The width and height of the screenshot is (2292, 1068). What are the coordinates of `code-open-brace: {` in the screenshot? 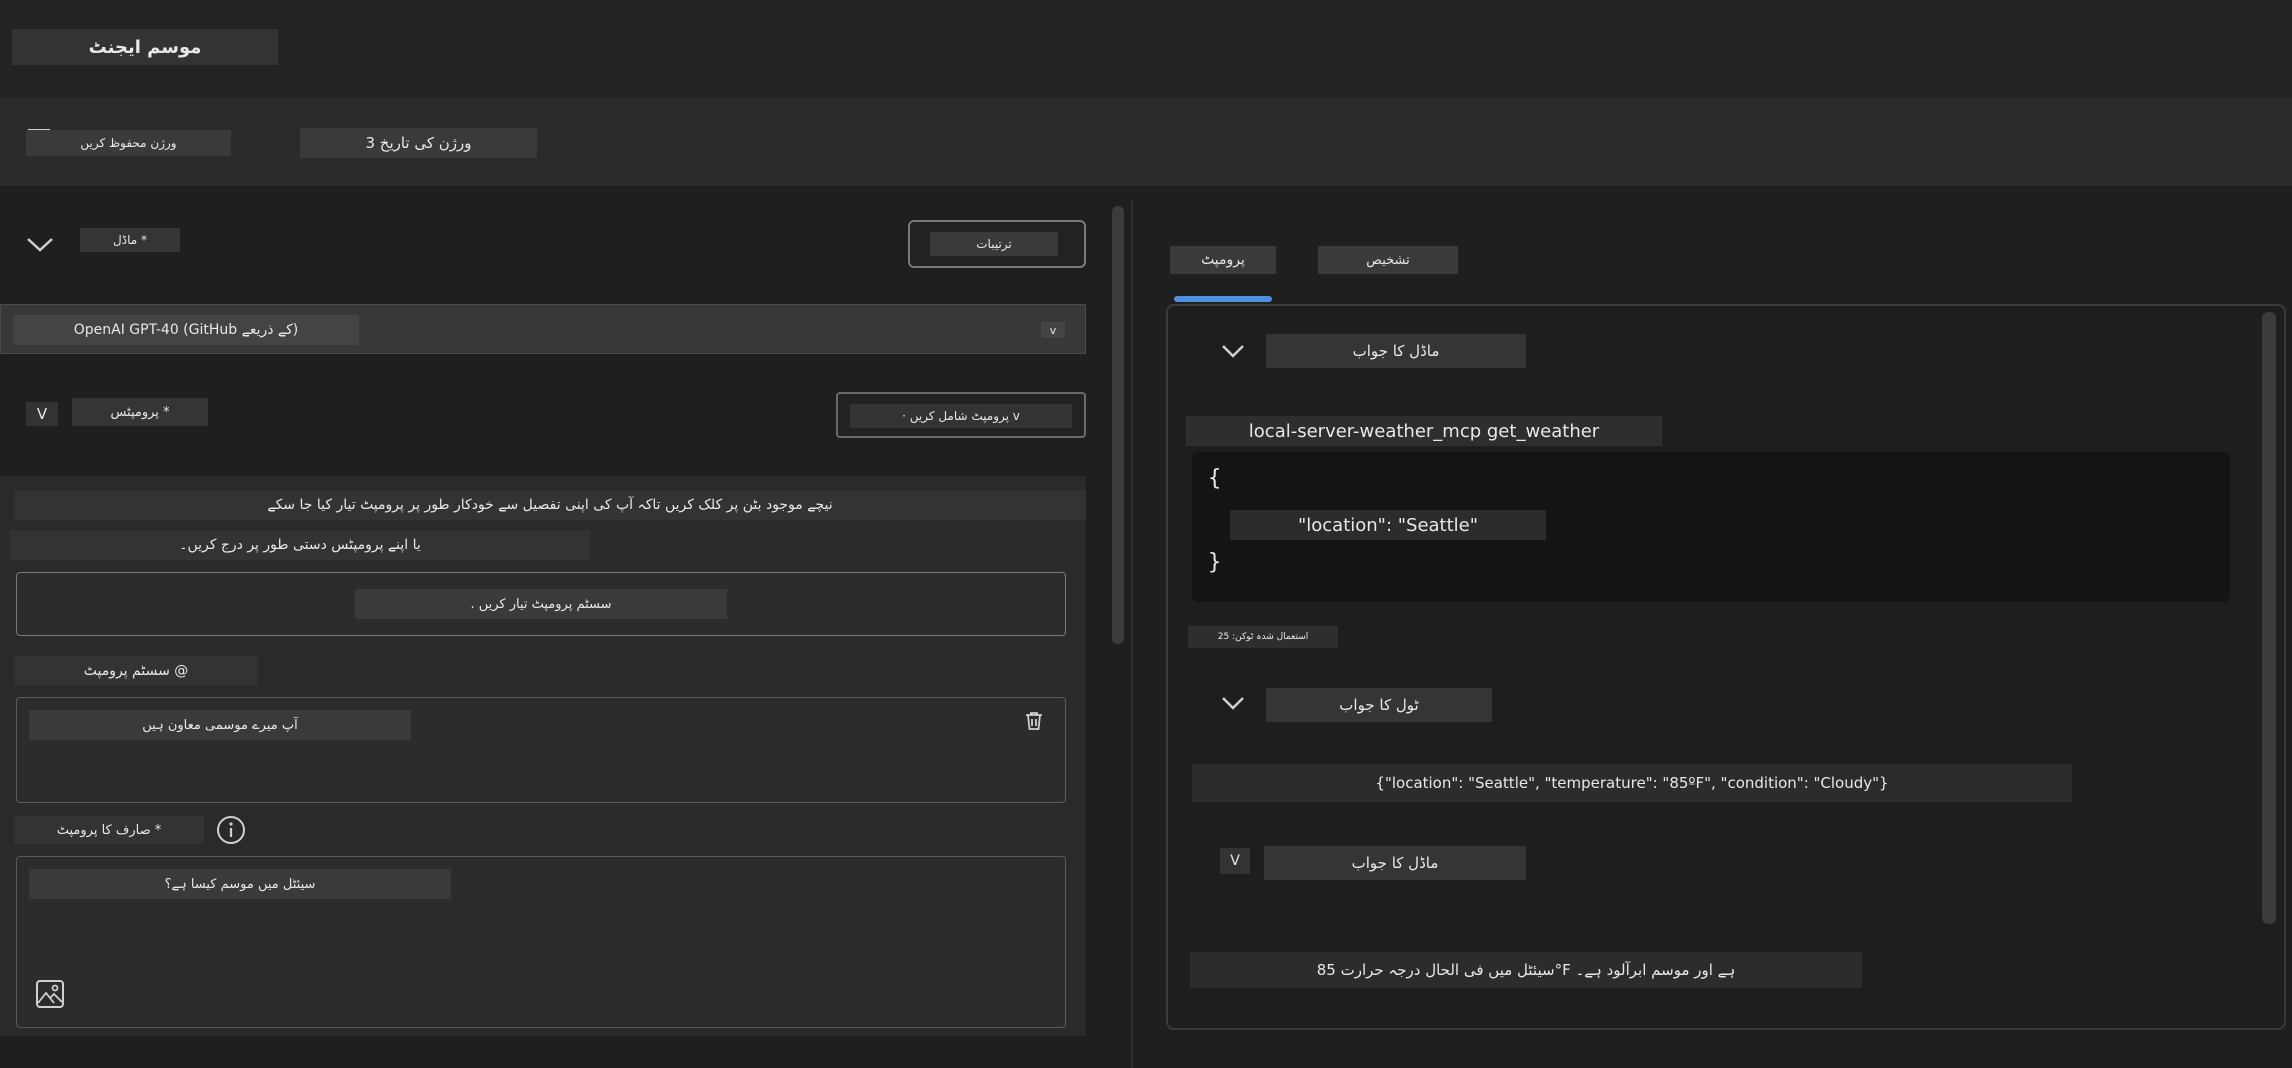 It's located at (1215, 478).